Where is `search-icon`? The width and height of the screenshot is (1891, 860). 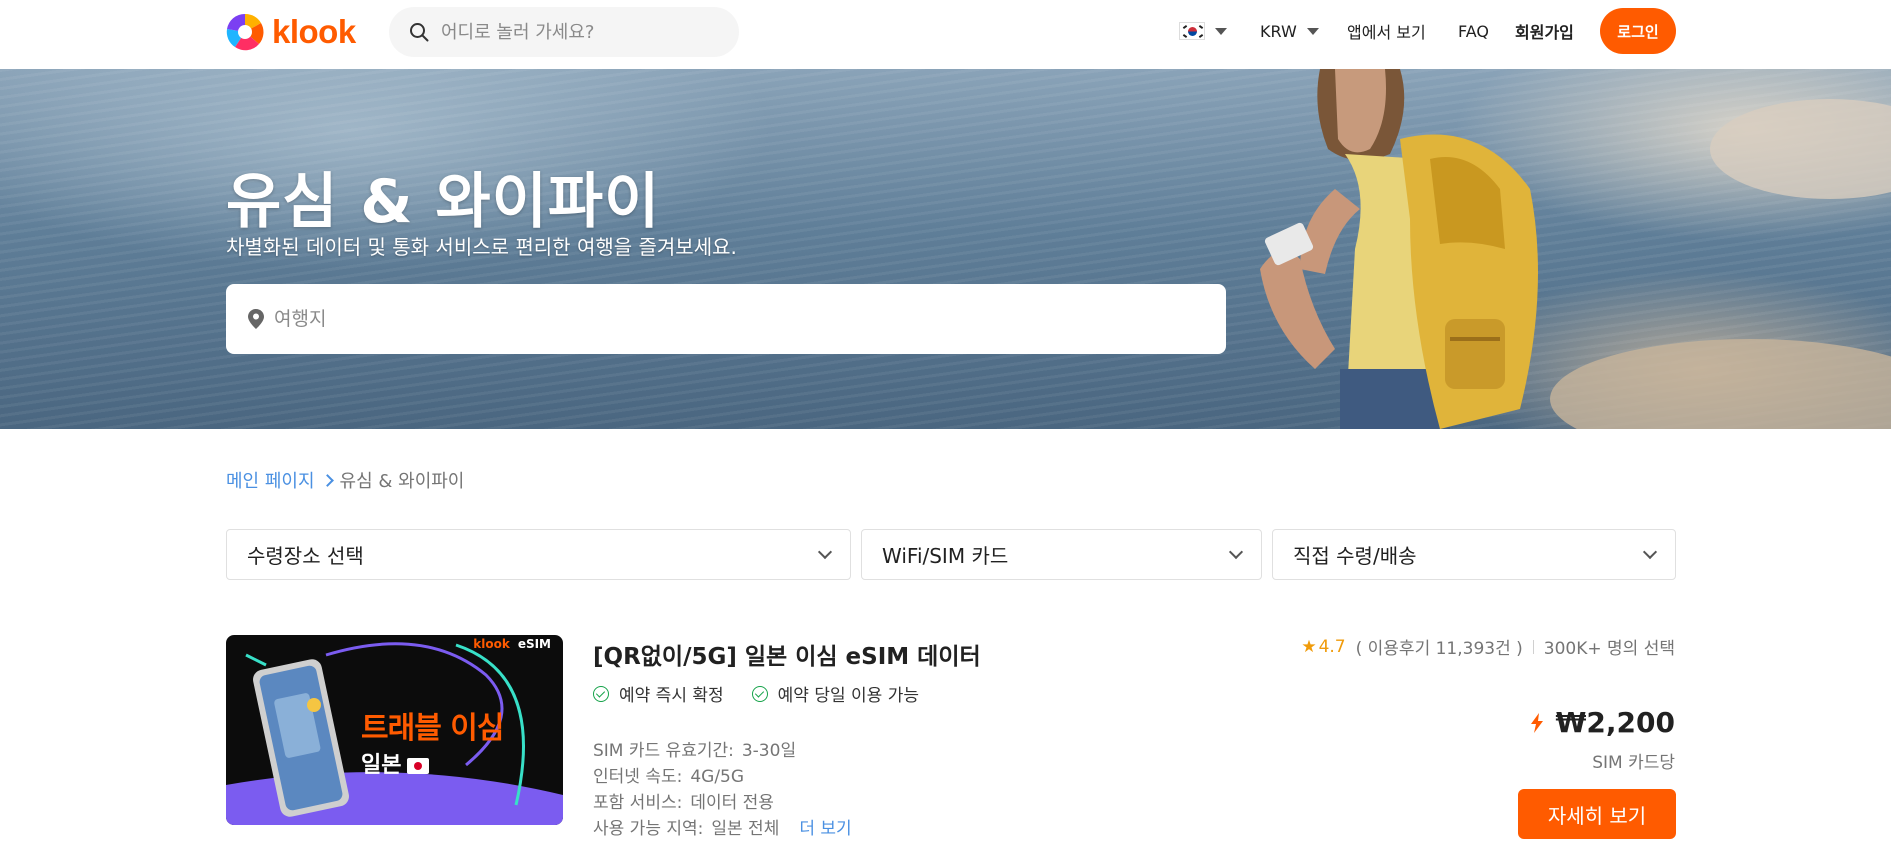
search-icon is located at coordinates (419, 32).